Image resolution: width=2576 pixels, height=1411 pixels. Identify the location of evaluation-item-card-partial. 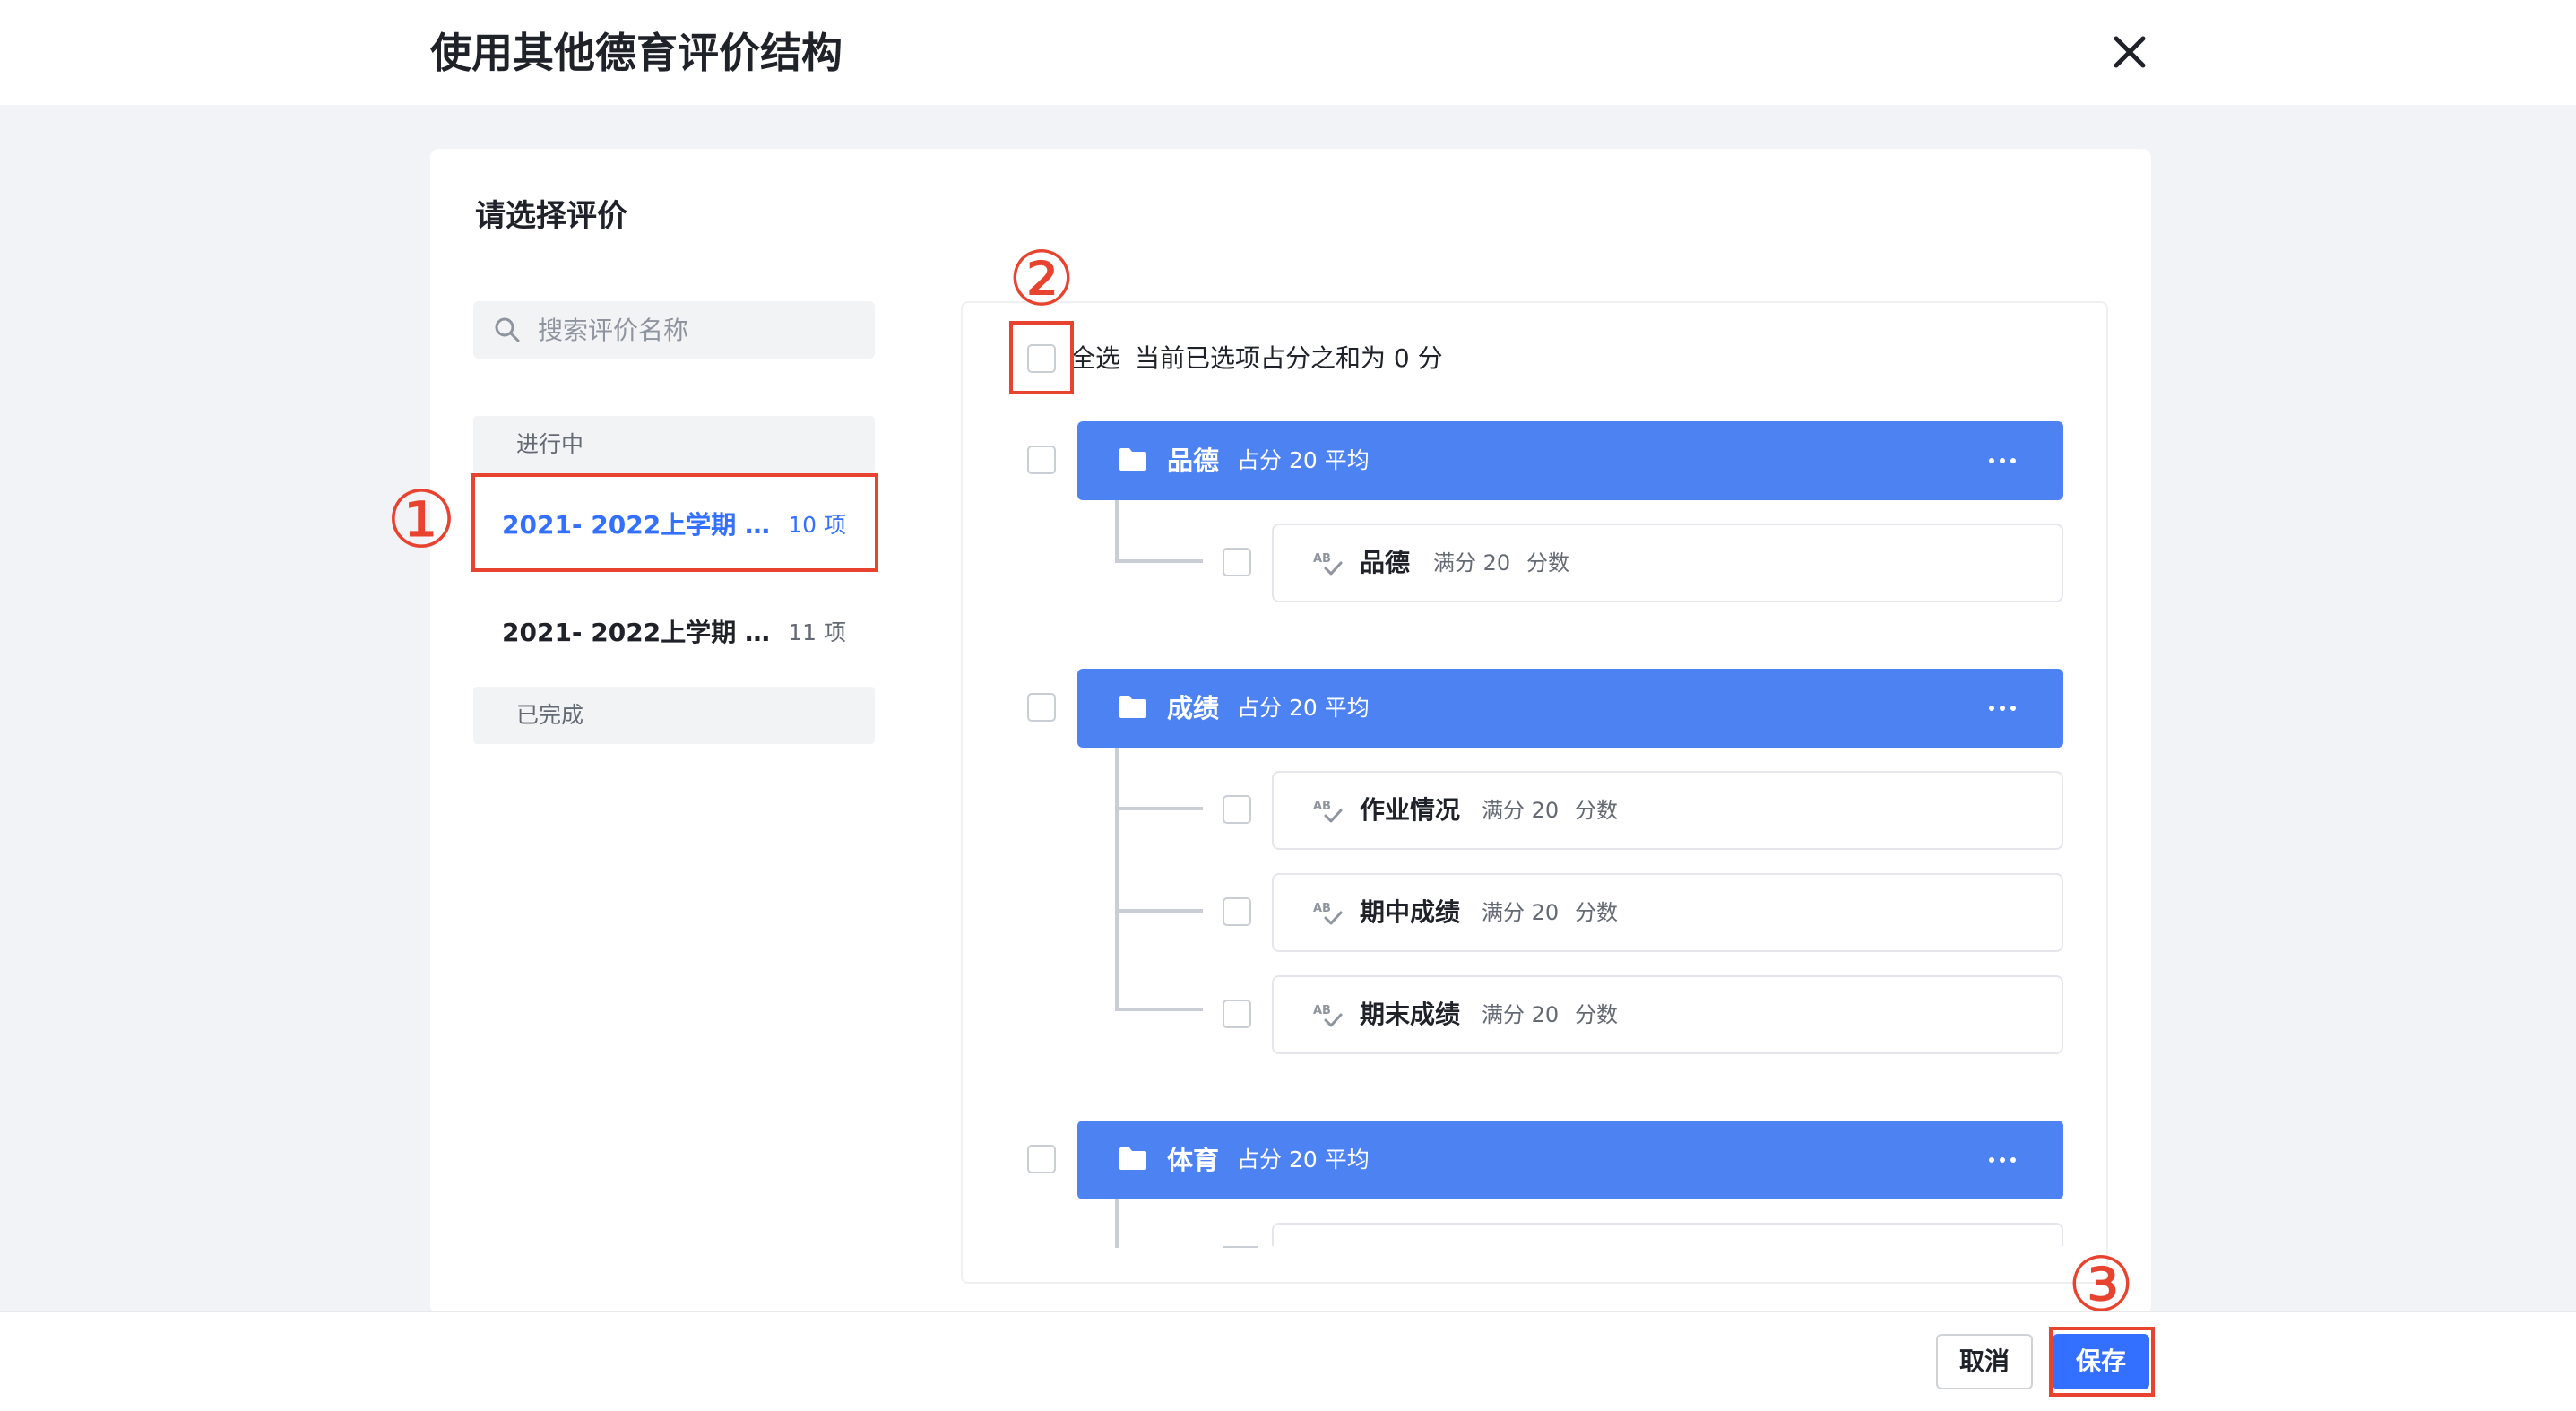
(1667, 1234).